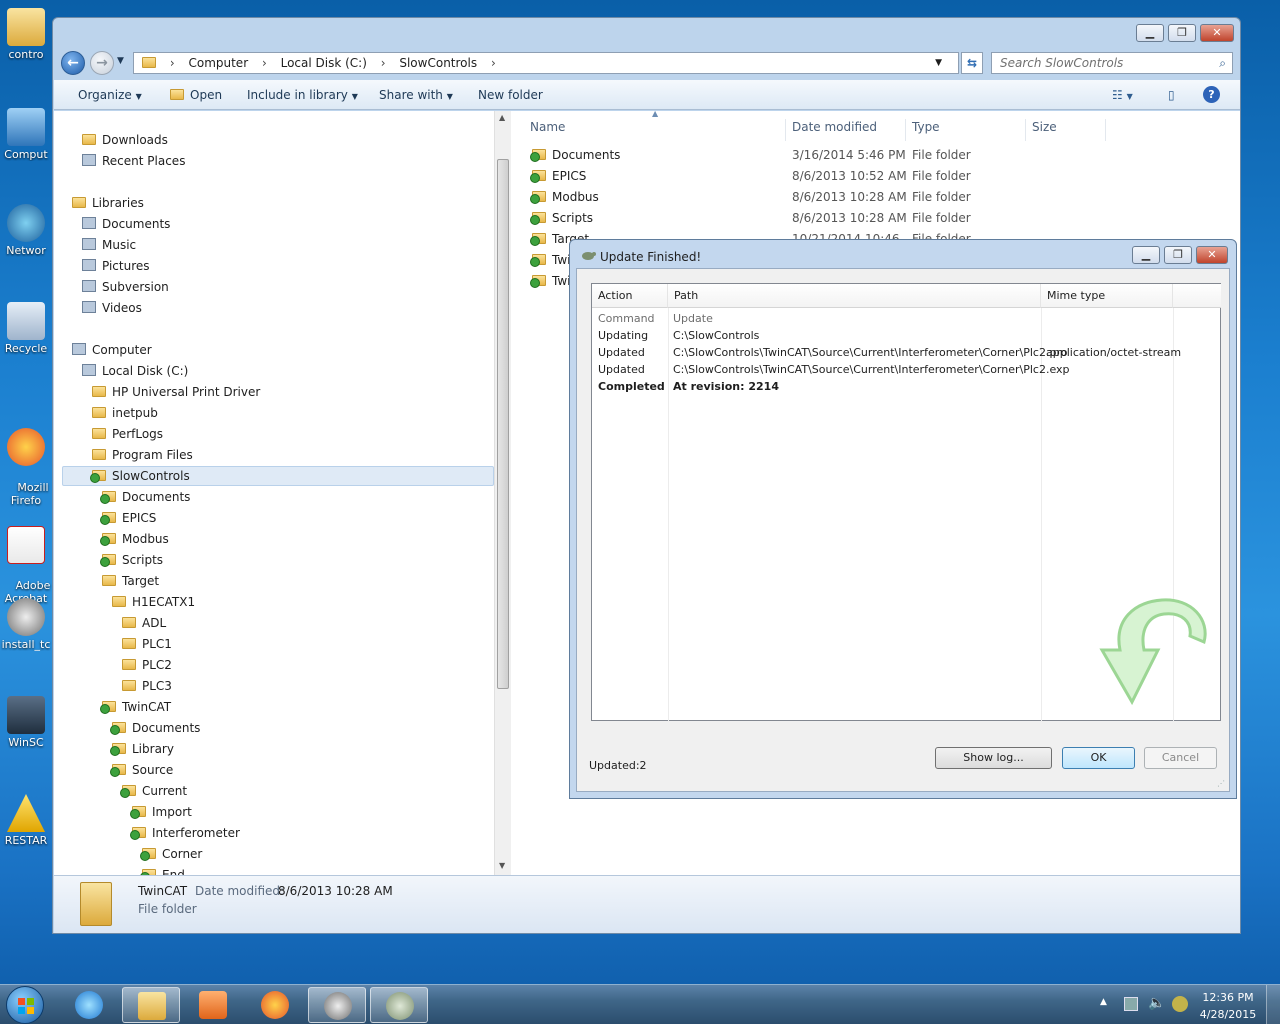 Image resolution: width=1280 pixels, height=1024 pixels. Describe the element at coordinates (938, 63) in the screenshot. I see `address-dropdown-chevron-icon: ▼` at that location.